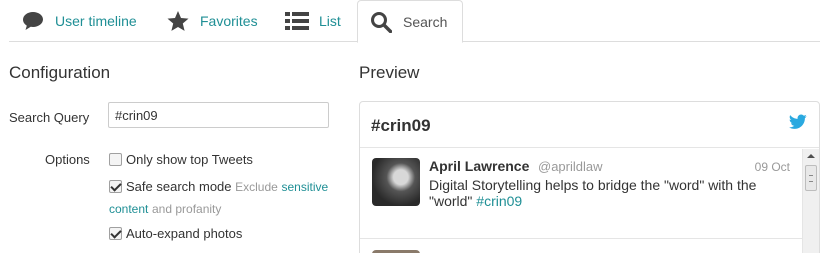 Image resolution: width=824 pixels, height=253 pixels. What do you see at coordinates (381, 22) in the screenshot?
I see `search-icon` at bounding box center [381, 22].